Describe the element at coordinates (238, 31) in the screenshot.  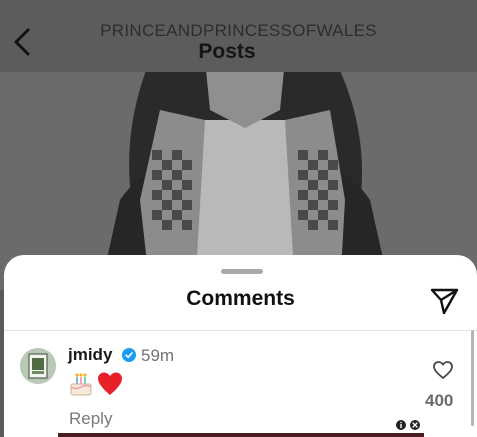
I see `account-name: PRINCEANDPRINCESSOFWALES` at that location.